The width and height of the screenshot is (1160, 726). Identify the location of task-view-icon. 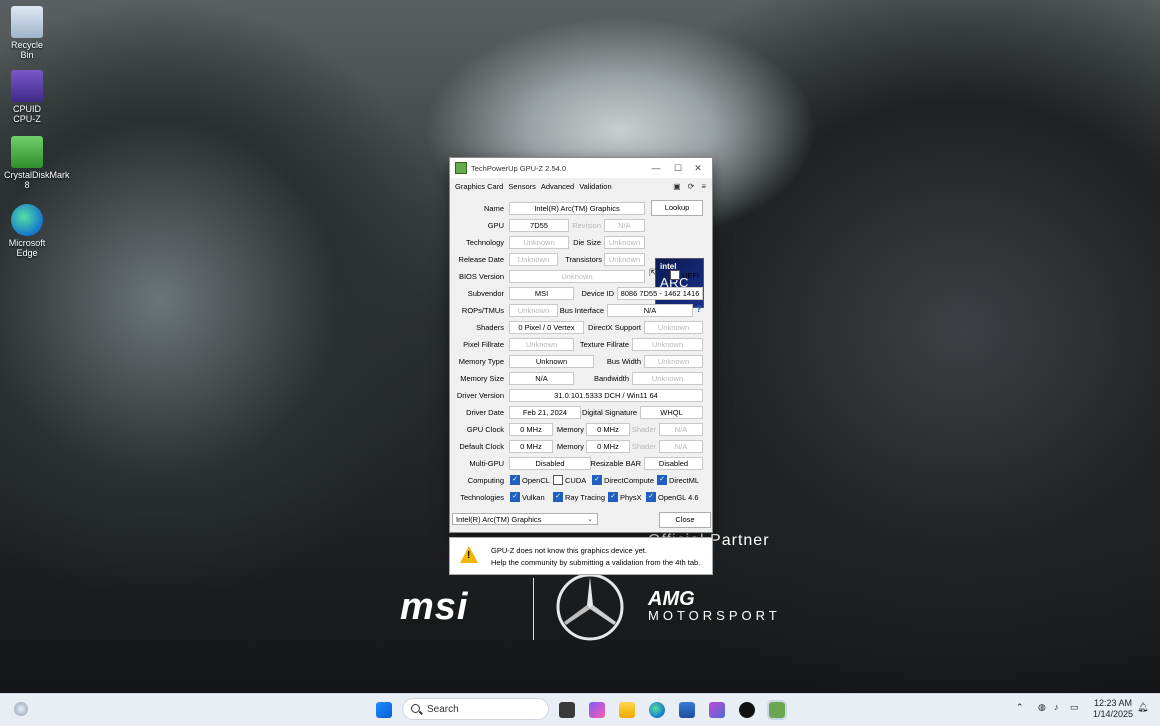
(567, 710).